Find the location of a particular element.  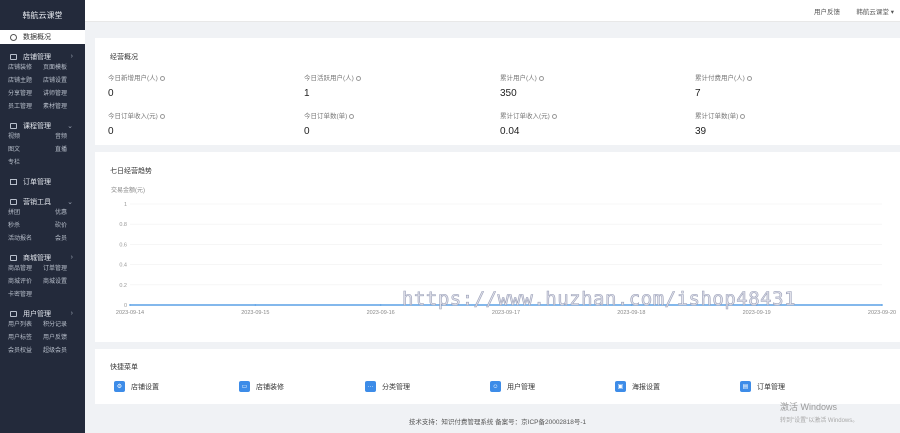

quick-item-order-management: ▤ 订单管理 is located at coordinates (762, 386).